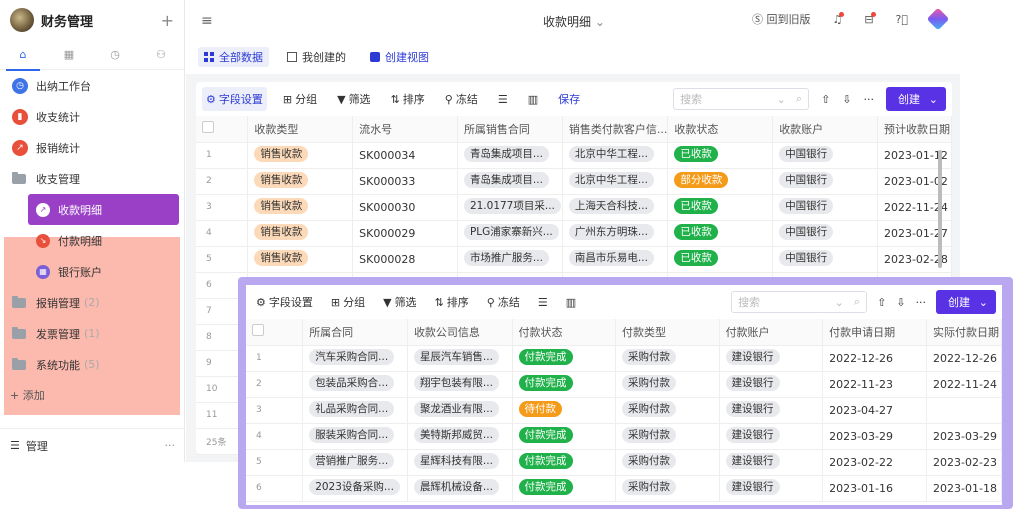 The image size is (1024, 516). I want to click on table-cell: 2023-01-18, so click(964, 488).